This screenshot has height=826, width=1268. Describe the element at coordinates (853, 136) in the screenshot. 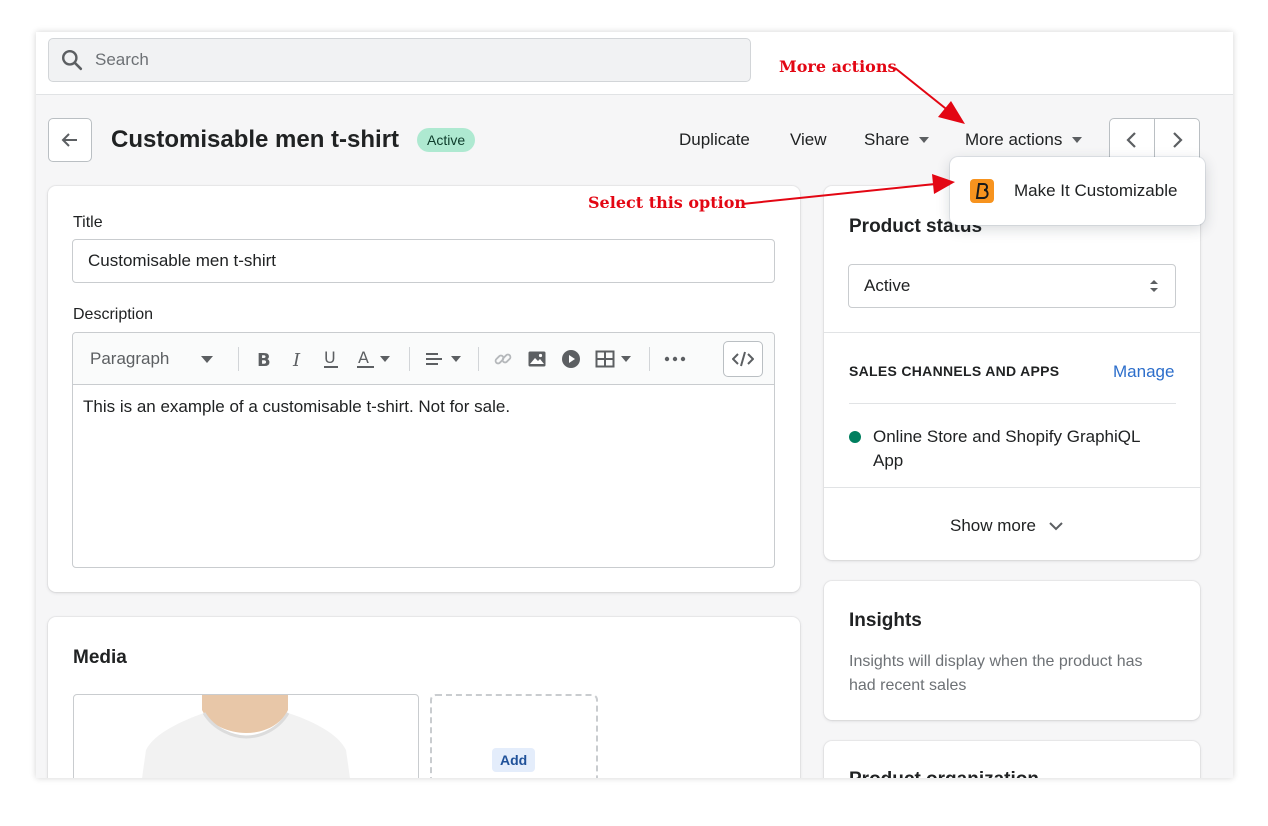

I see `annotation-arrows` at that location.